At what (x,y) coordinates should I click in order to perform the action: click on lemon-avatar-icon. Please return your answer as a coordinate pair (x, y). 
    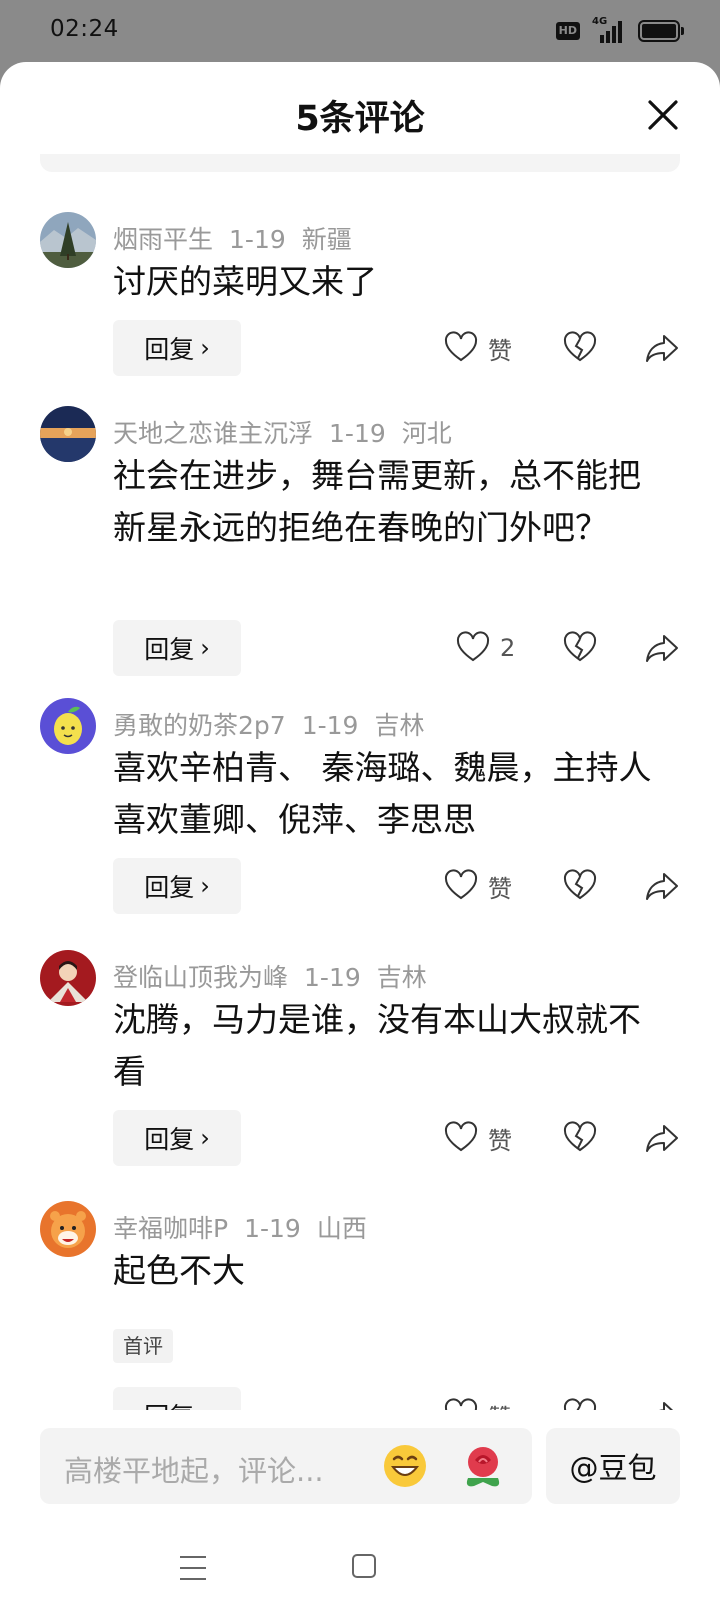
    Looking at the image, I should click on (68, 726).